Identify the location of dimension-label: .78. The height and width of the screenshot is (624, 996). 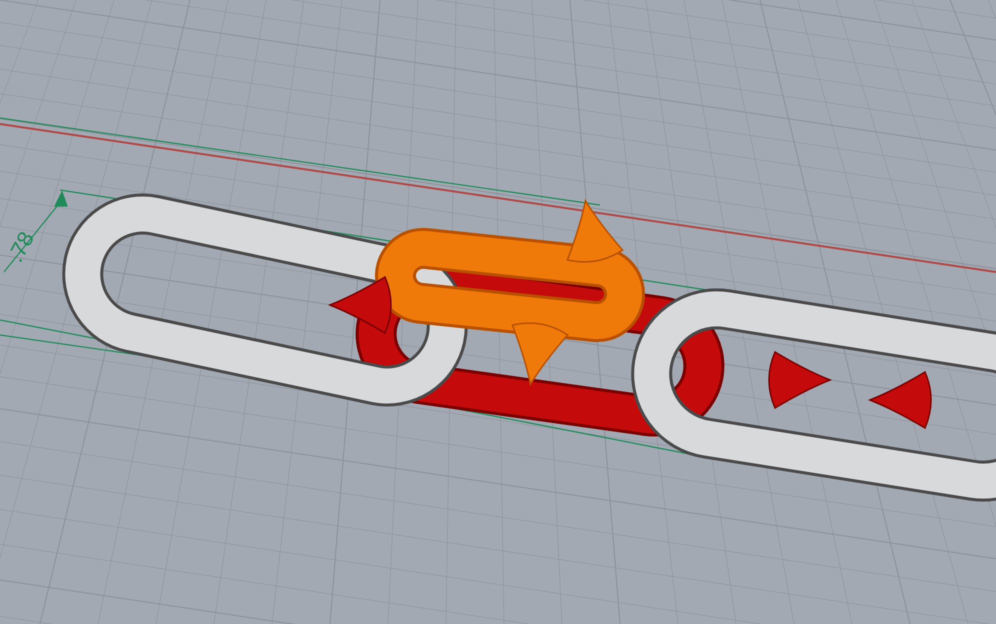
(21, 247).